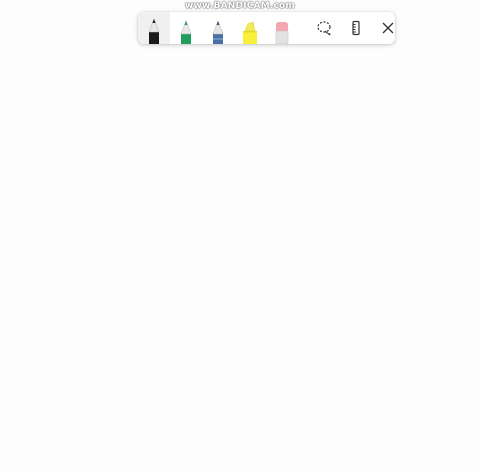 The height and width of the screenshot is (472, 480). I want to click on eraser-button, so click(282, 28).